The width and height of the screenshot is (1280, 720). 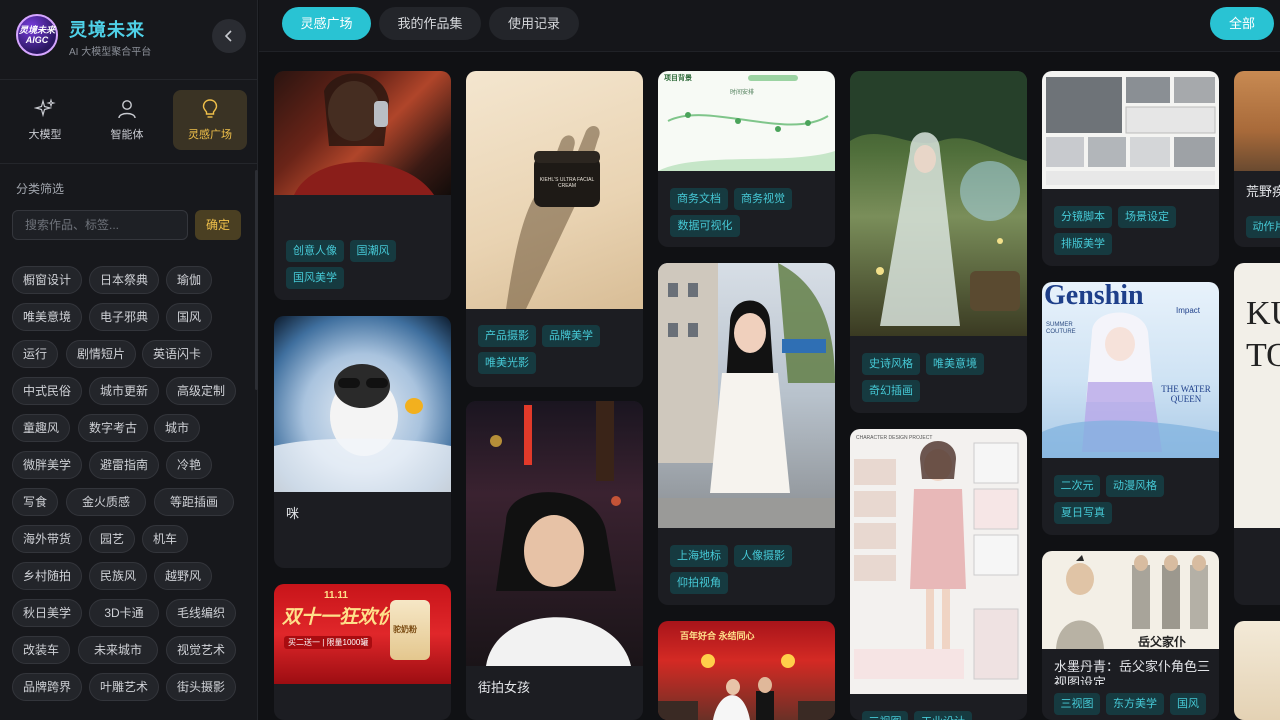 I want to click on brand-logo: 灵境未来 AIGC, so click(x=37, y=35).